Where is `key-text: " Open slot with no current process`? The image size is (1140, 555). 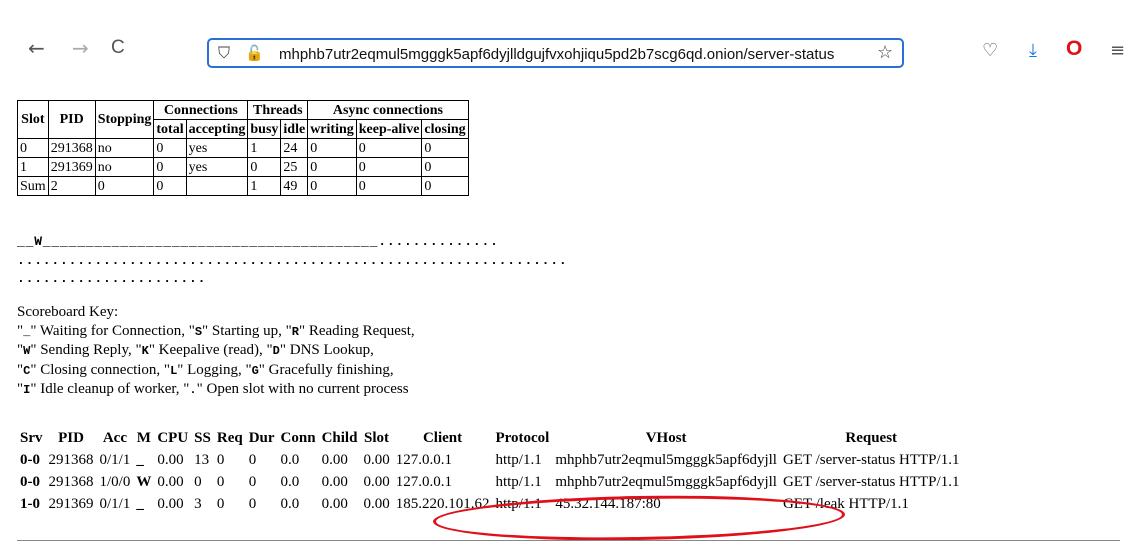
key-text: " Open slot with no current process is located at coordinates (302, 389).